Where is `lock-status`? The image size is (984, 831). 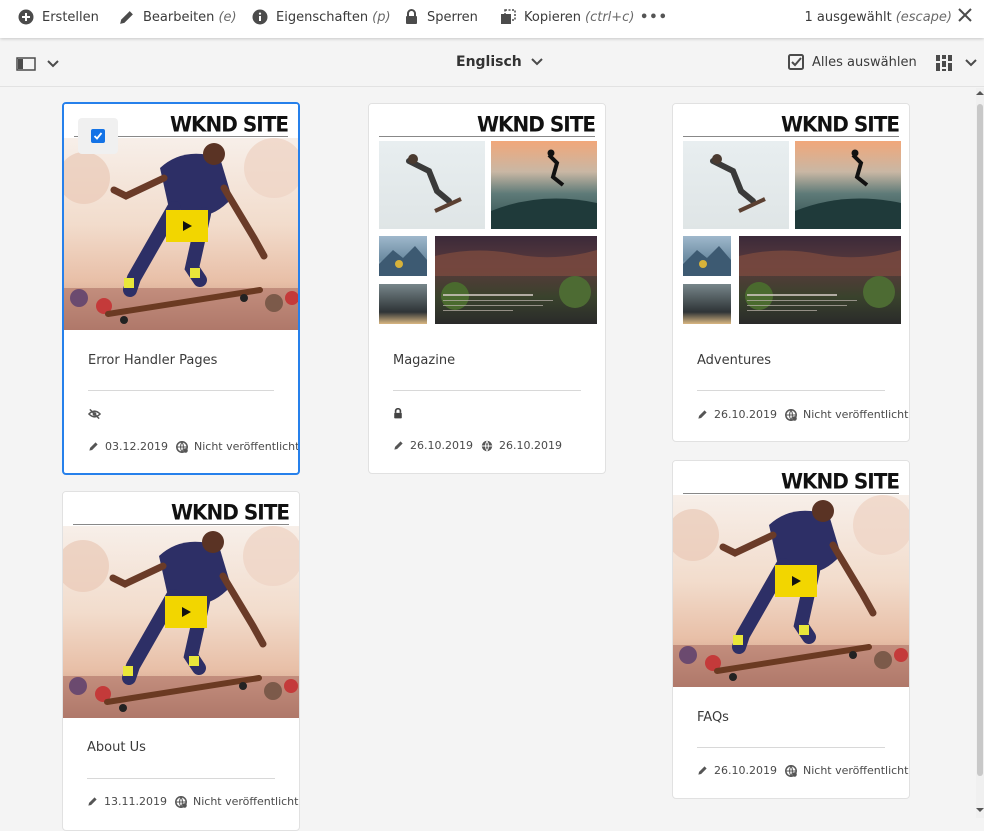
lock-status is located at coordinates (401, 413).